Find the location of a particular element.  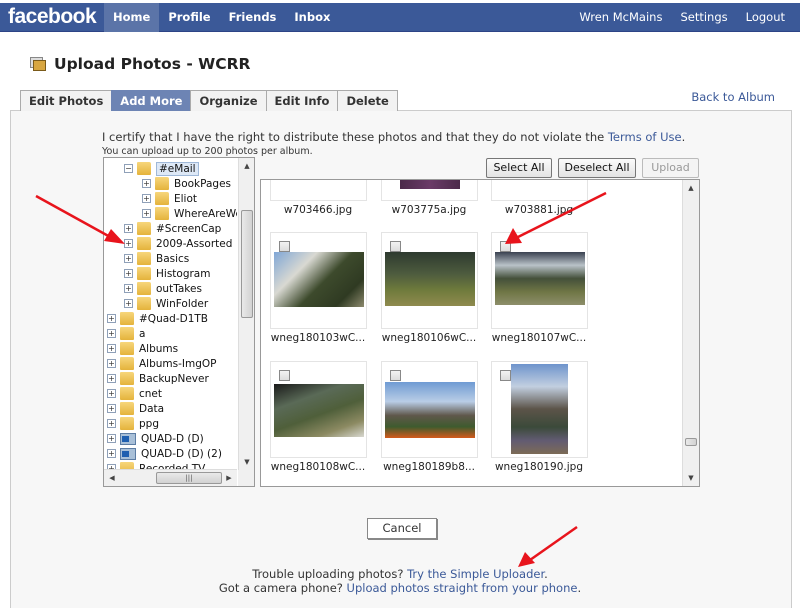

folder-tree-item: + Albums-ImgOP is located at coordinates (162, 363).